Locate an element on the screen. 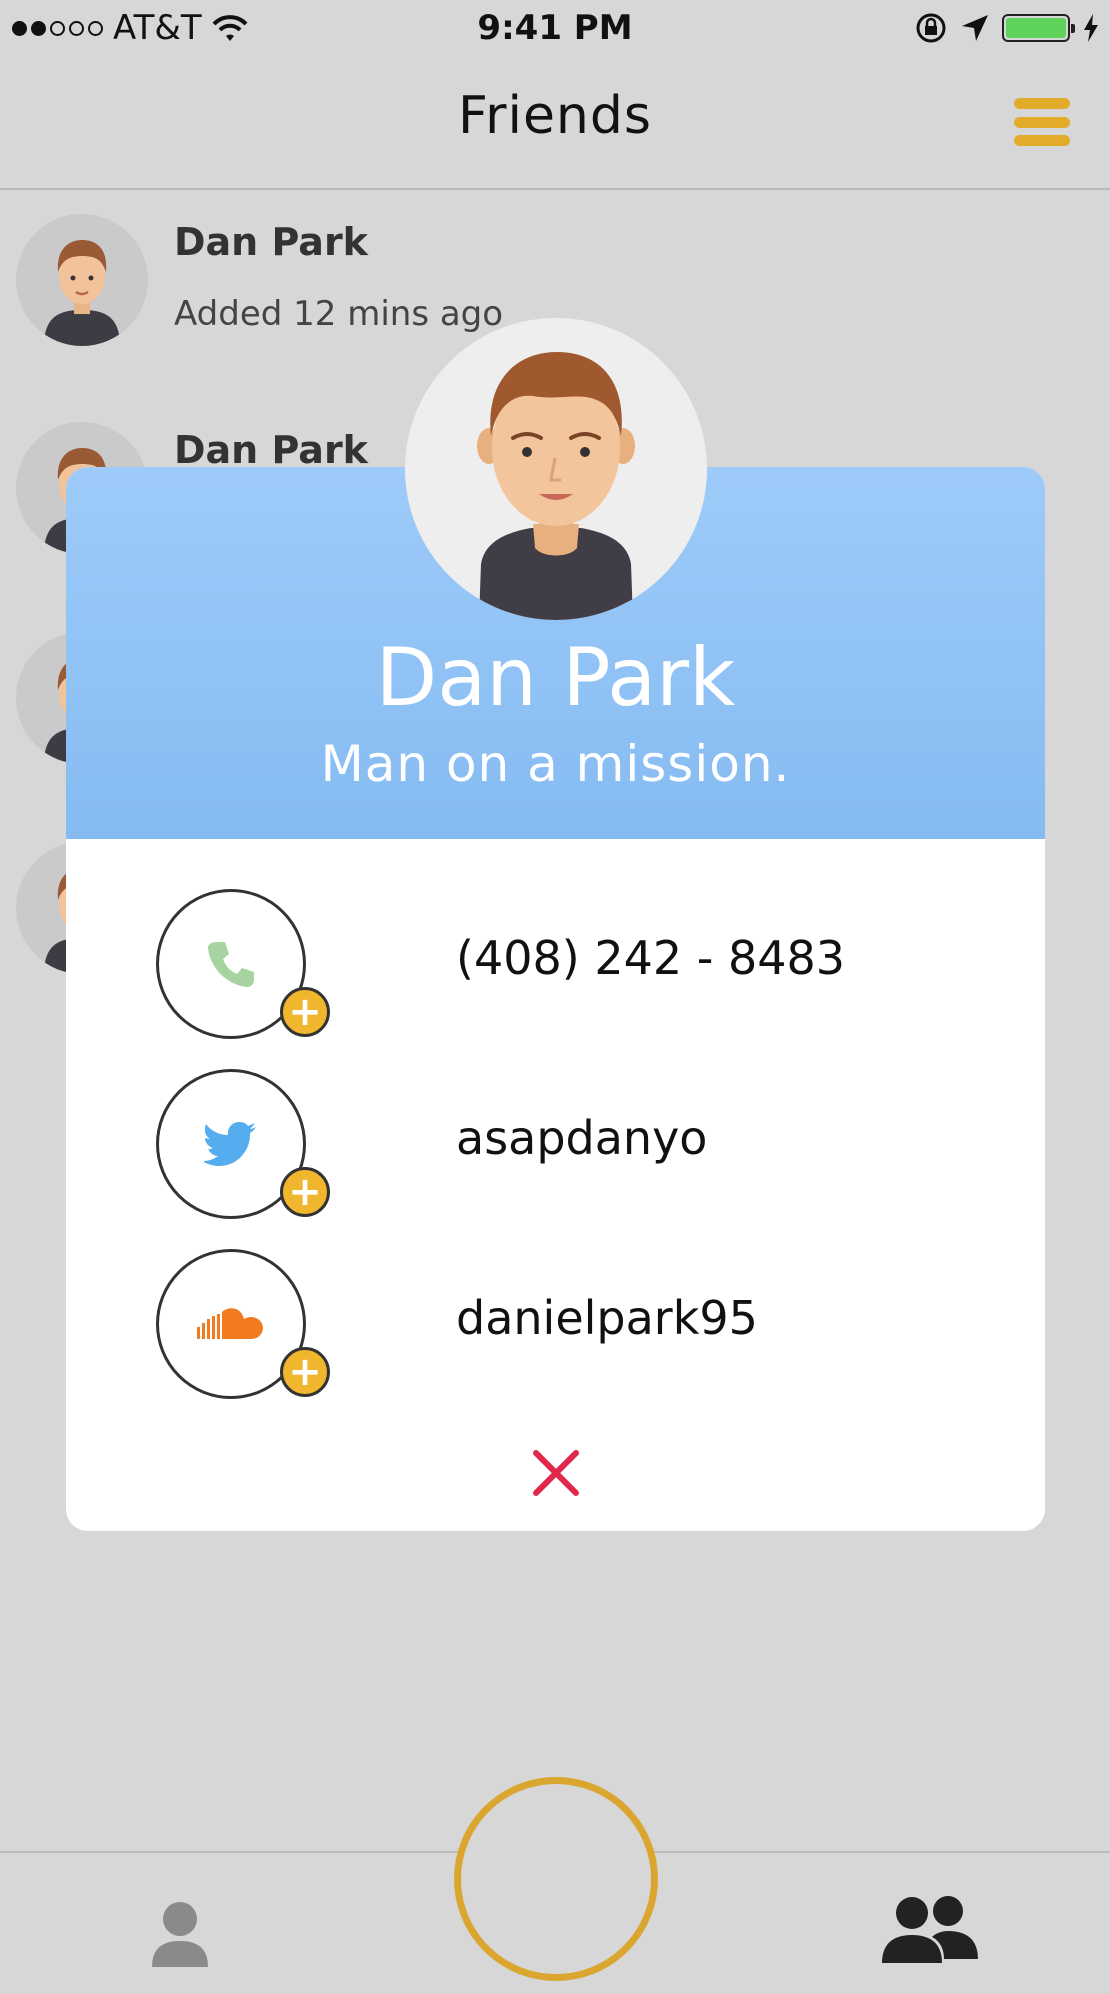 The height and width of the screenshot is (1994, 1110). add-phone-button: + is located at coordinates (305, 1012).